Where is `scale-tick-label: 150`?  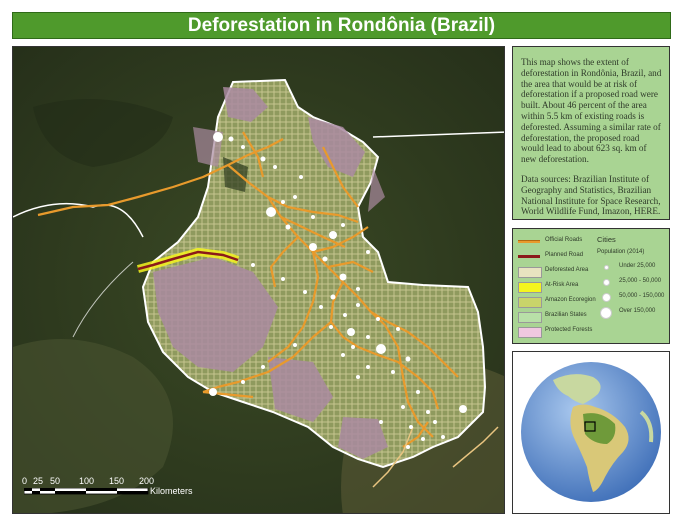
scale-tick-label: 150 is located at coordinates (117, 481).